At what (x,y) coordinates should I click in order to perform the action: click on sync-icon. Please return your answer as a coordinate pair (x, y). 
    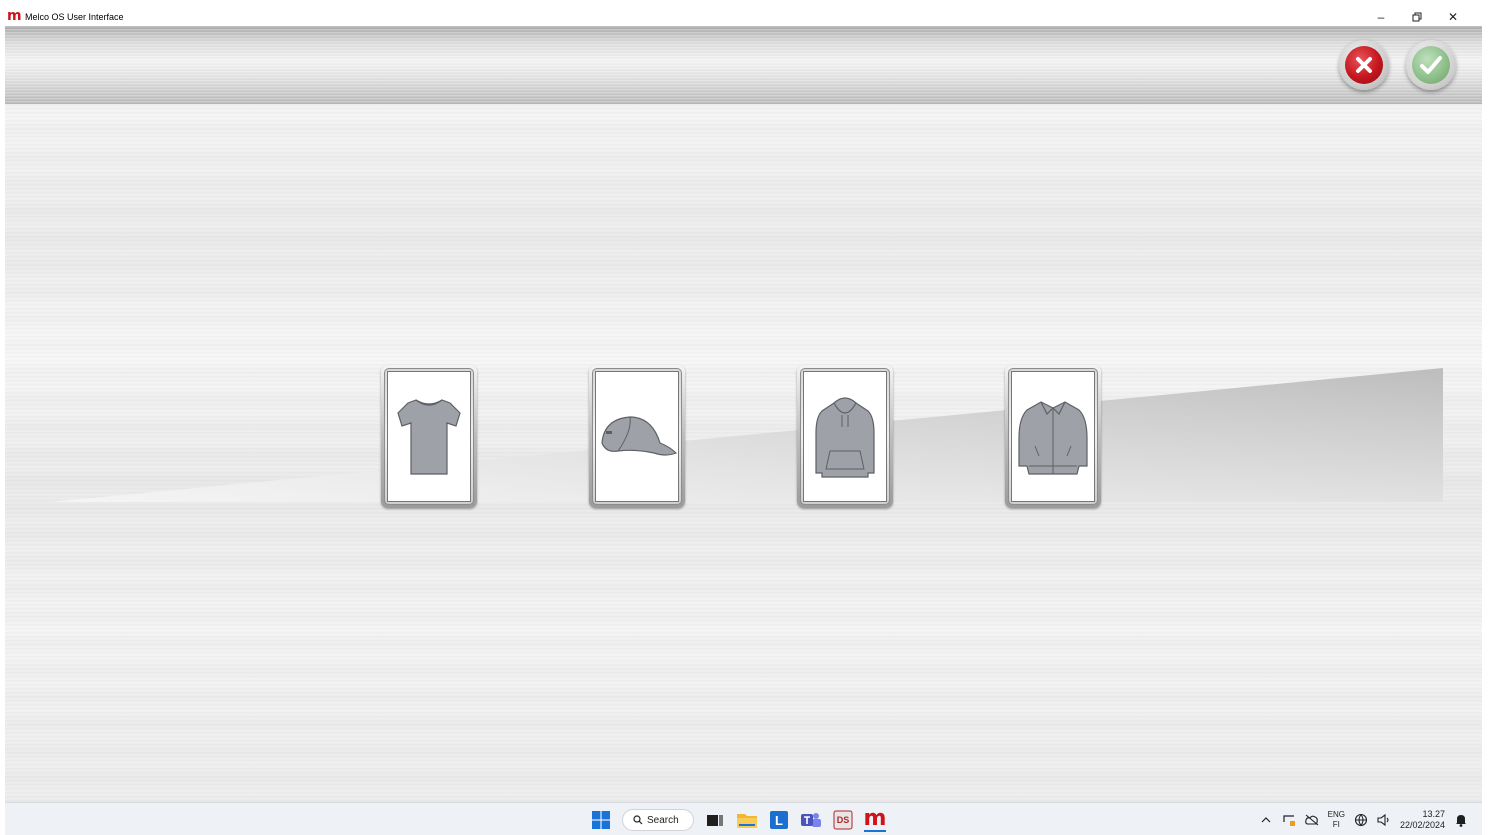
    Looking at the image, I should click on (1289, 820).